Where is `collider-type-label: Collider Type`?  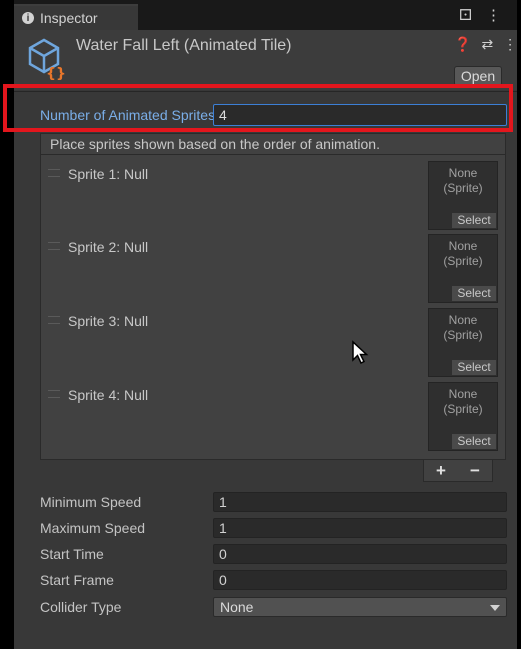
collider-type-label: Collider Type is located at coordinates (81, 607).